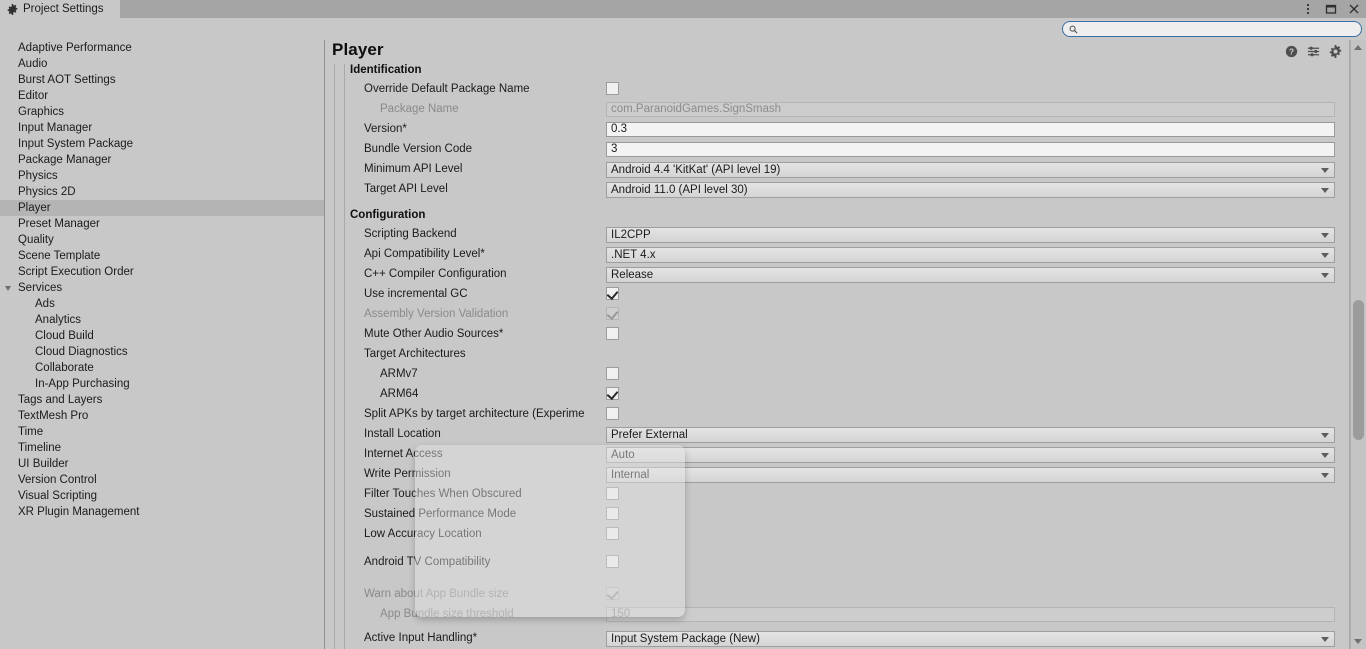  I want to click on sidebar-item-script-execution-order: Script Execution Order, so click(162, 272).